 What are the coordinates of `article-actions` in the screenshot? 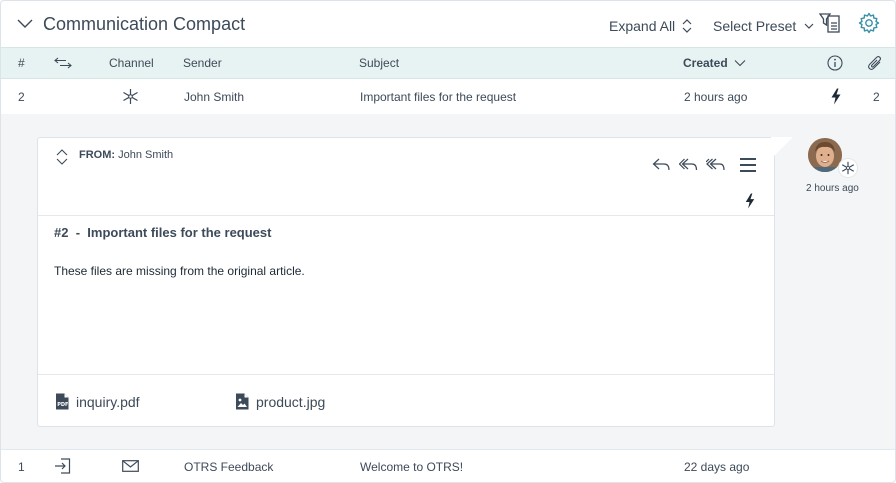 It's located at (704, 164).